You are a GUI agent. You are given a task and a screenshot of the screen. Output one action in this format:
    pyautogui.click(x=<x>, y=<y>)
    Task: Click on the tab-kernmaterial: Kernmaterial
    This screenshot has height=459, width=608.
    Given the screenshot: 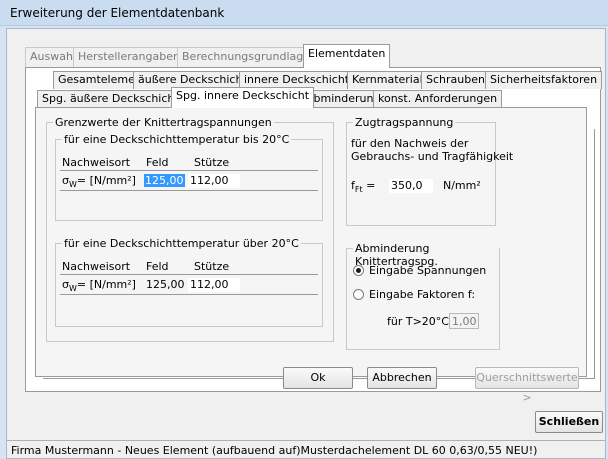 What is the action you would take?
    pyautogui.click(x=387, y=80)
    